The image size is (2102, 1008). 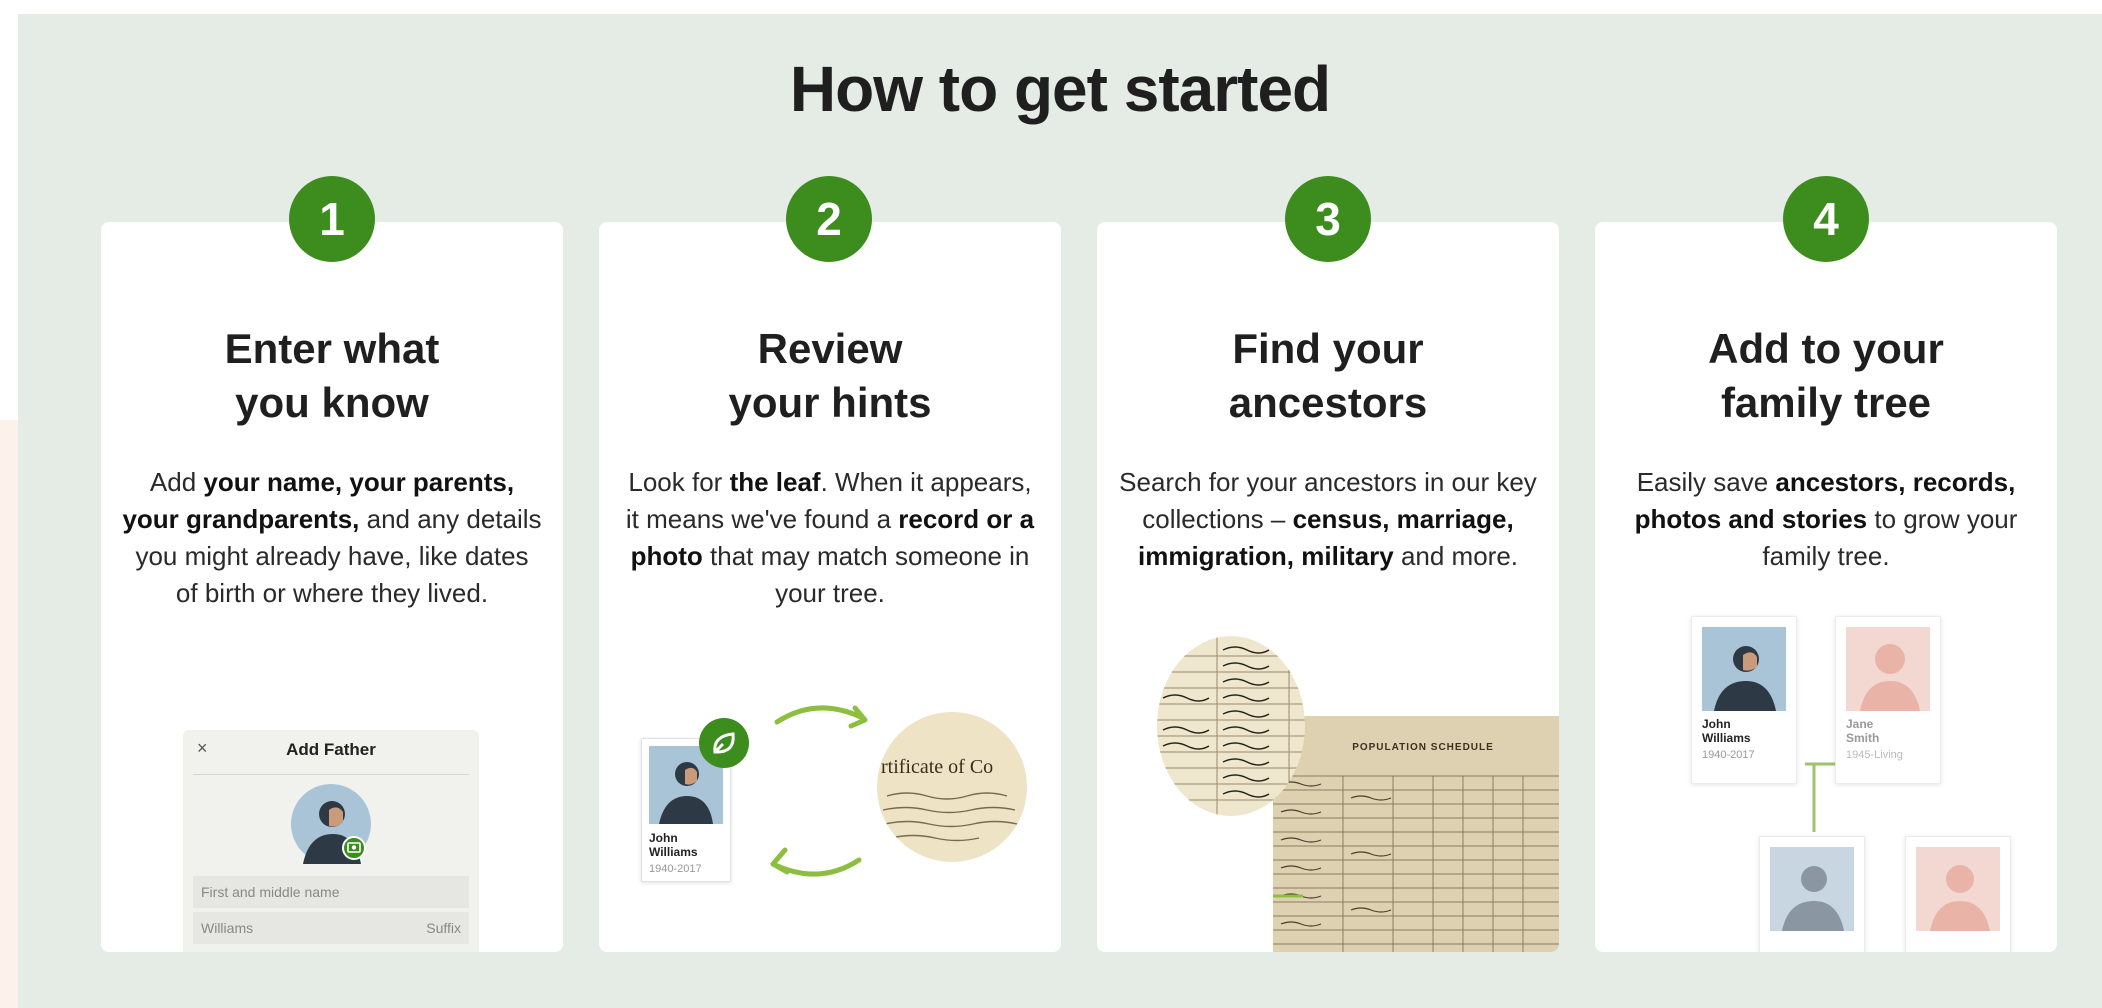 What do you see at coordinates (331, 892) in the screenshot?
I see `first-middle-name-field: First and middle name` at bounding box center [331, 892].